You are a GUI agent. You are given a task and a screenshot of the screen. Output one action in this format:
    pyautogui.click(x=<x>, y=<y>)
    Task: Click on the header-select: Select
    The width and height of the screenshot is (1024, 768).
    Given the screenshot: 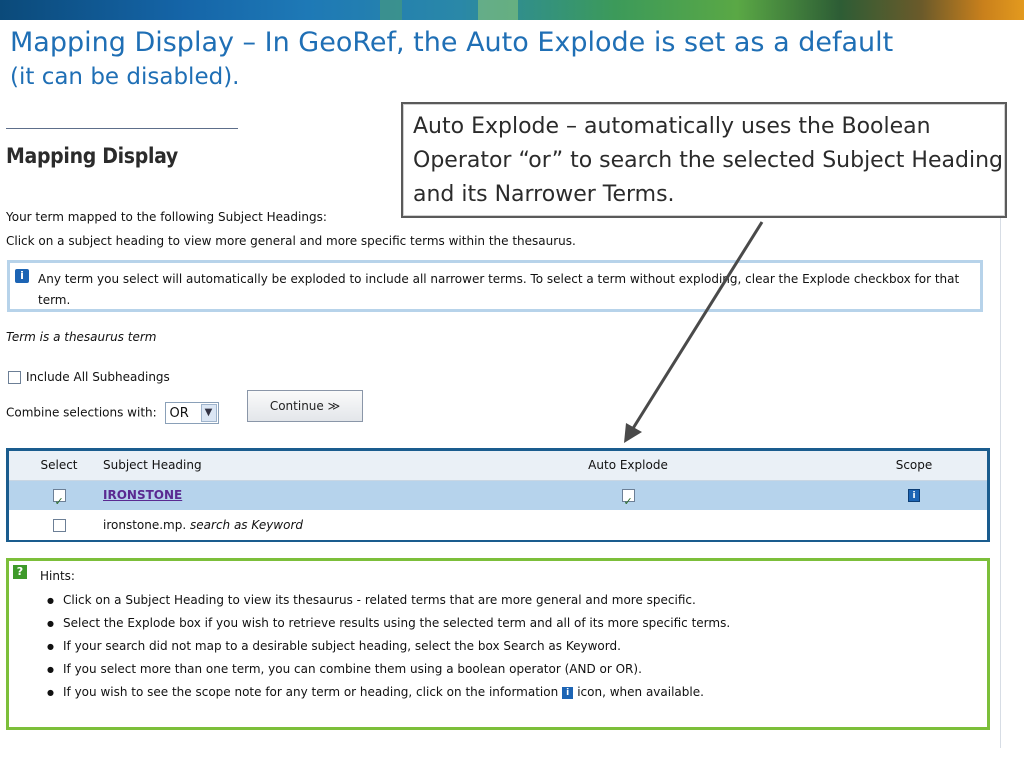 What is the action you would take?
    pyautogui.click(x=59, y=465)
    